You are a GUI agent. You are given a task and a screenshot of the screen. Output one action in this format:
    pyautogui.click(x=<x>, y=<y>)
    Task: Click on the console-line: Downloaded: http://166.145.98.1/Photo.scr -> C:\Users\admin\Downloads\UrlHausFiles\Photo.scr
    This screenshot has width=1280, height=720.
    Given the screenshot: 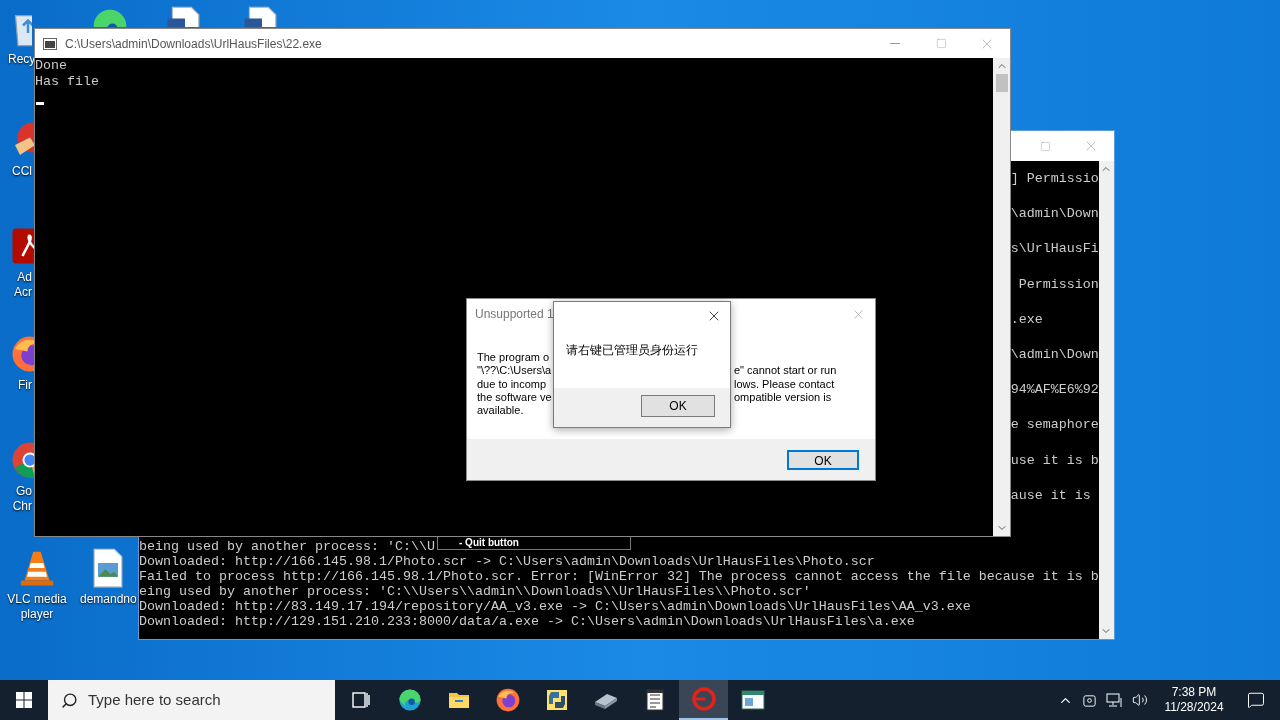 What is the action you would take?
    pyautogui.click(x=507, y=561)
    